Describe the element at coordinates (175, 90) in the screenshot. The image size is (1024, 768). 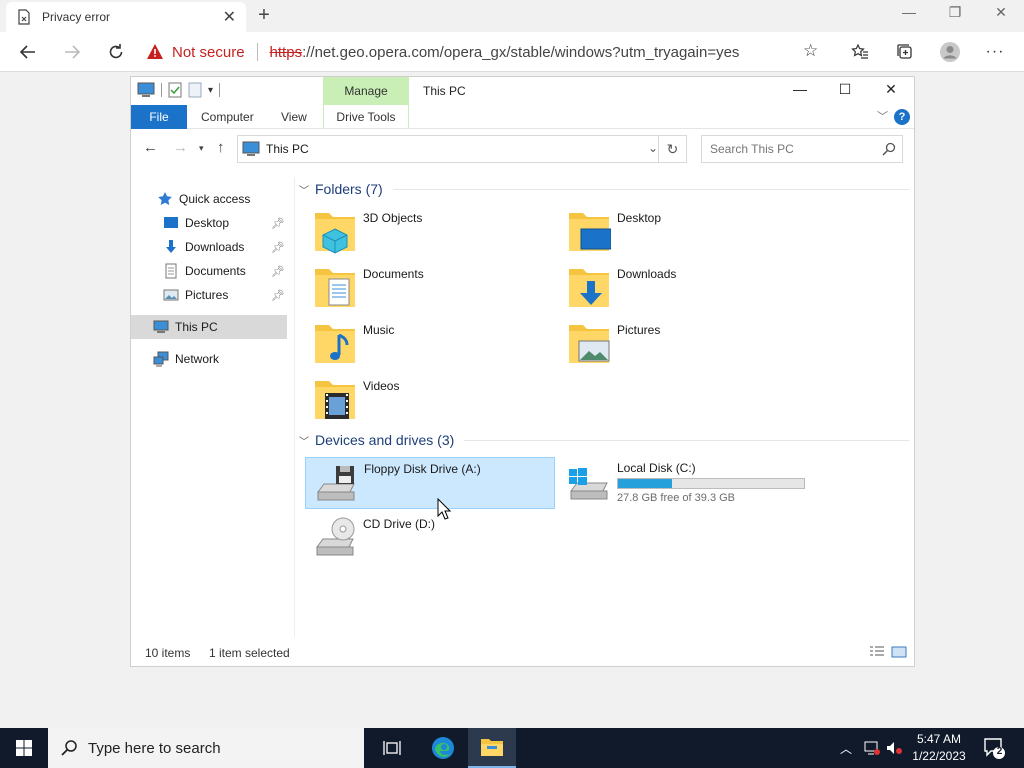
I see `properties-icon` at that location.